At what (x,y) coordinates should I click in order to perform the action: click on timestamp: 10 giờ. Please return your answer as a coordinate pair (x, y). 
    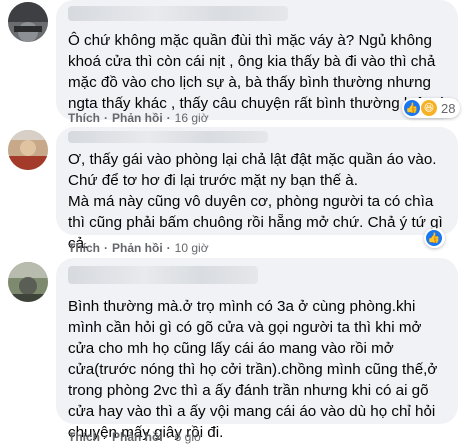
    Looking at the image, I should click on (192, 248).